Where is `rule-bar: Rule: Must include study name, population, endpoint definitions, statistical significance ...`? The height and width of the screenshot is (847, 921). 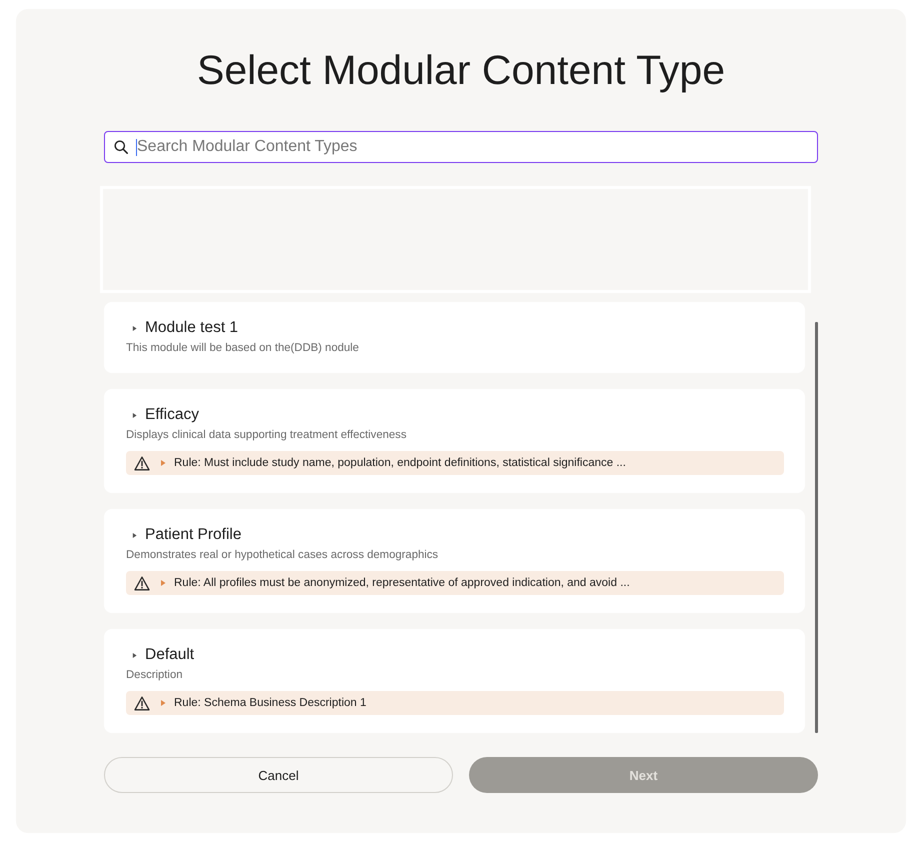
rule-bar: Rule: Must include study name, population, endpoint definitions, statistical significance ... is located at coordinates (455, 463).